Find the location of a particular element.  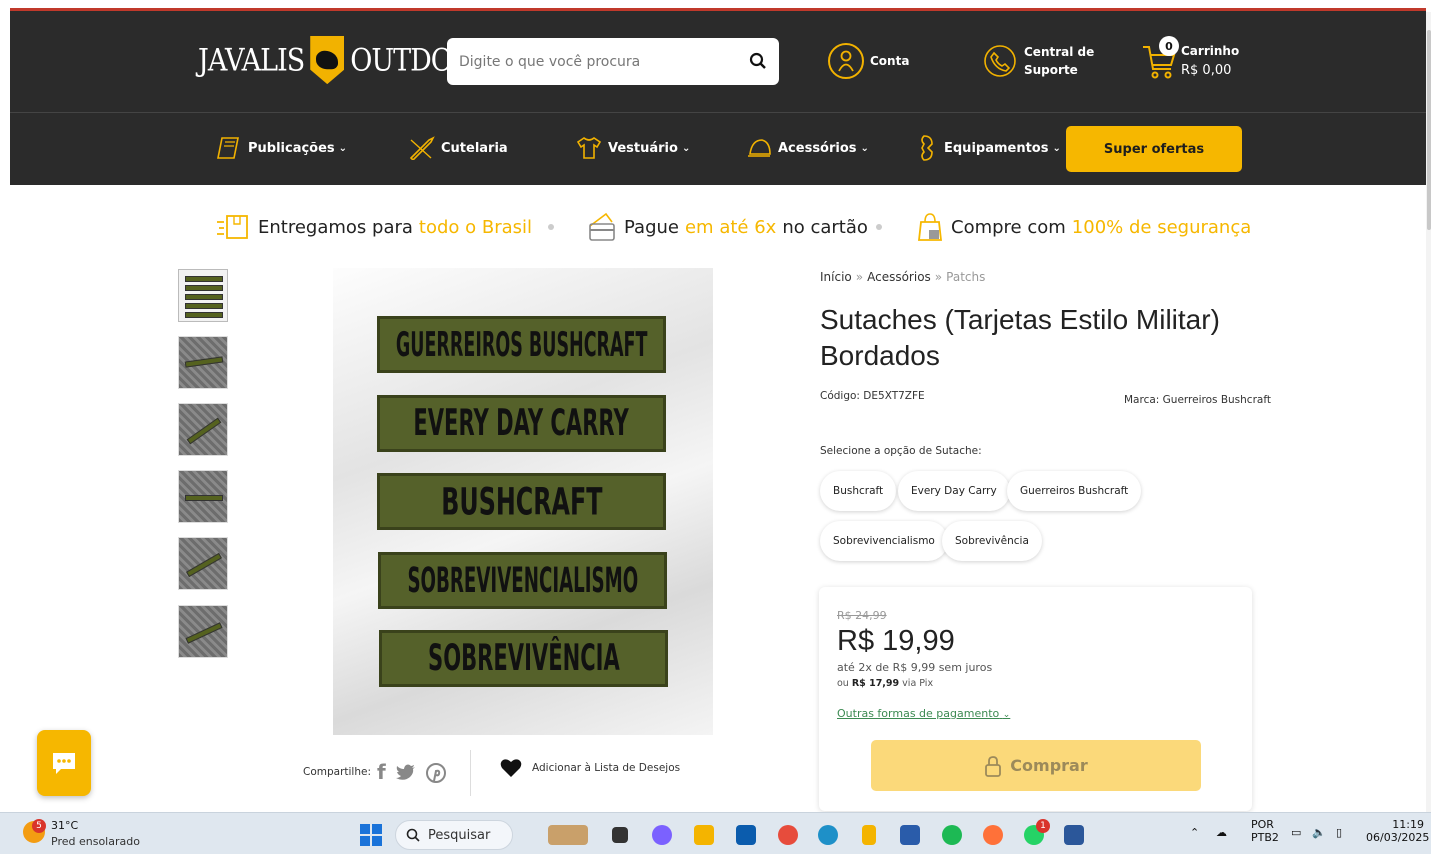

clock-time: 11:19 is located at coordinates (1408, 824).